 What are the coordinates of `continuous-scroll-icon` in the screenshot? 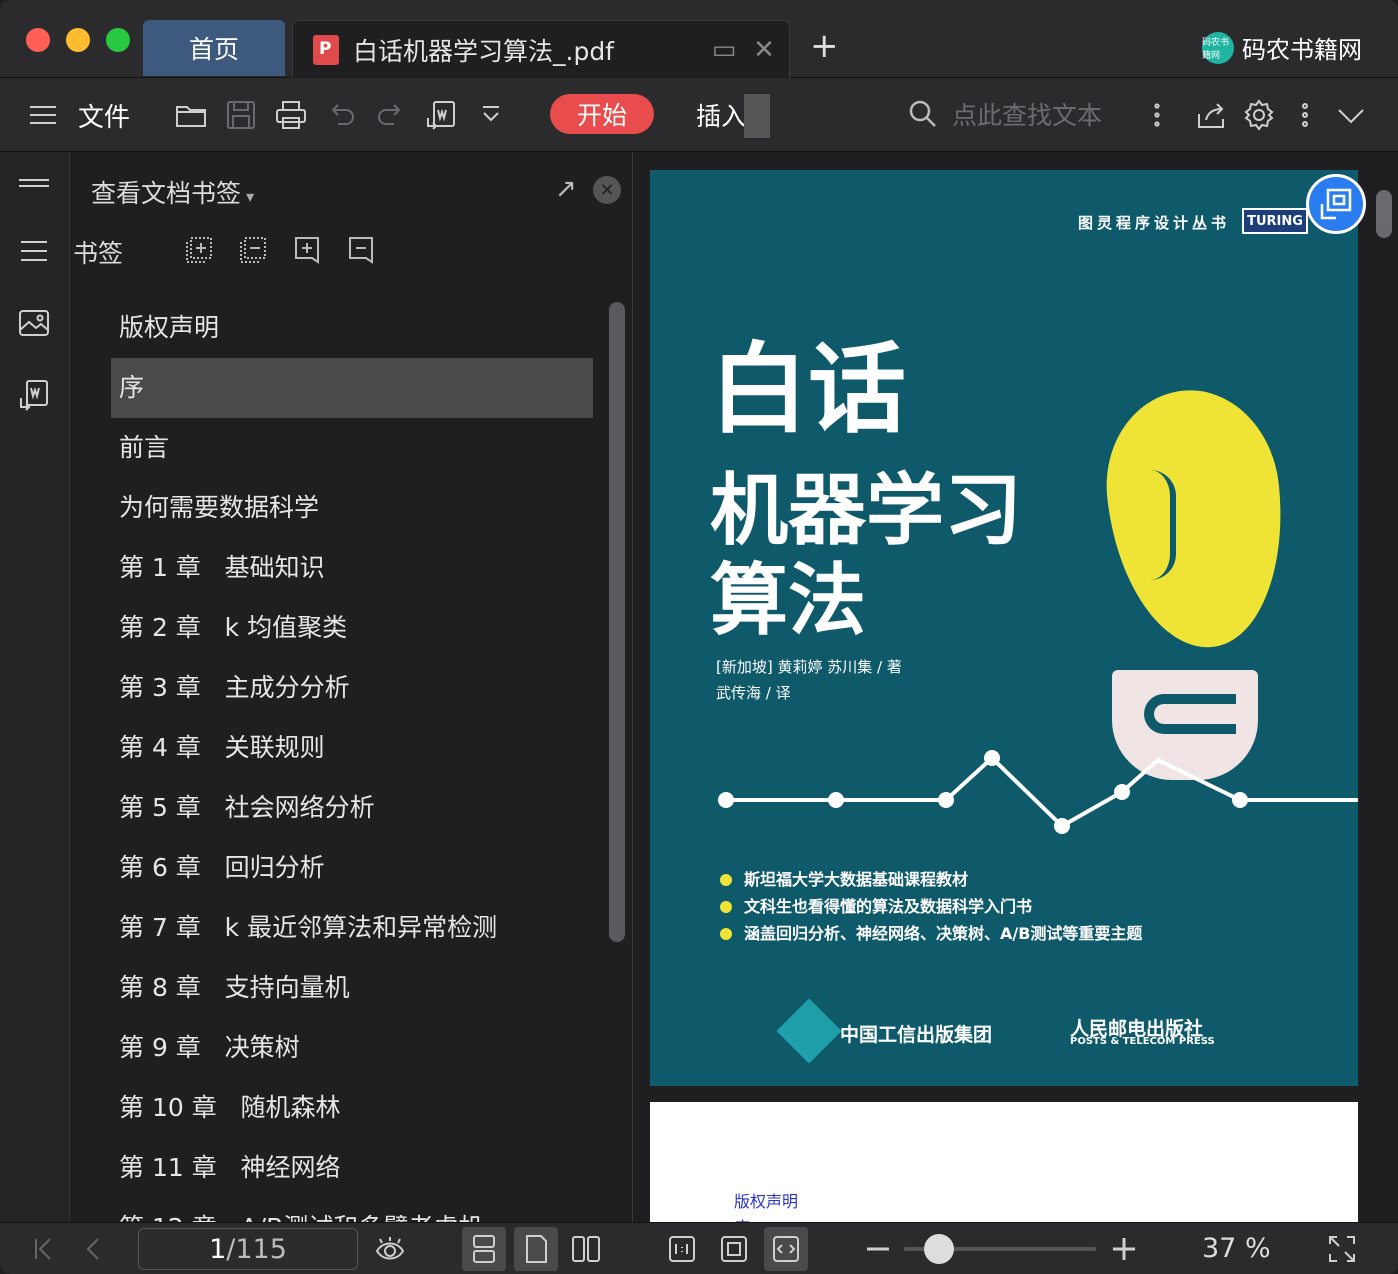 It's located at (484, 1249).